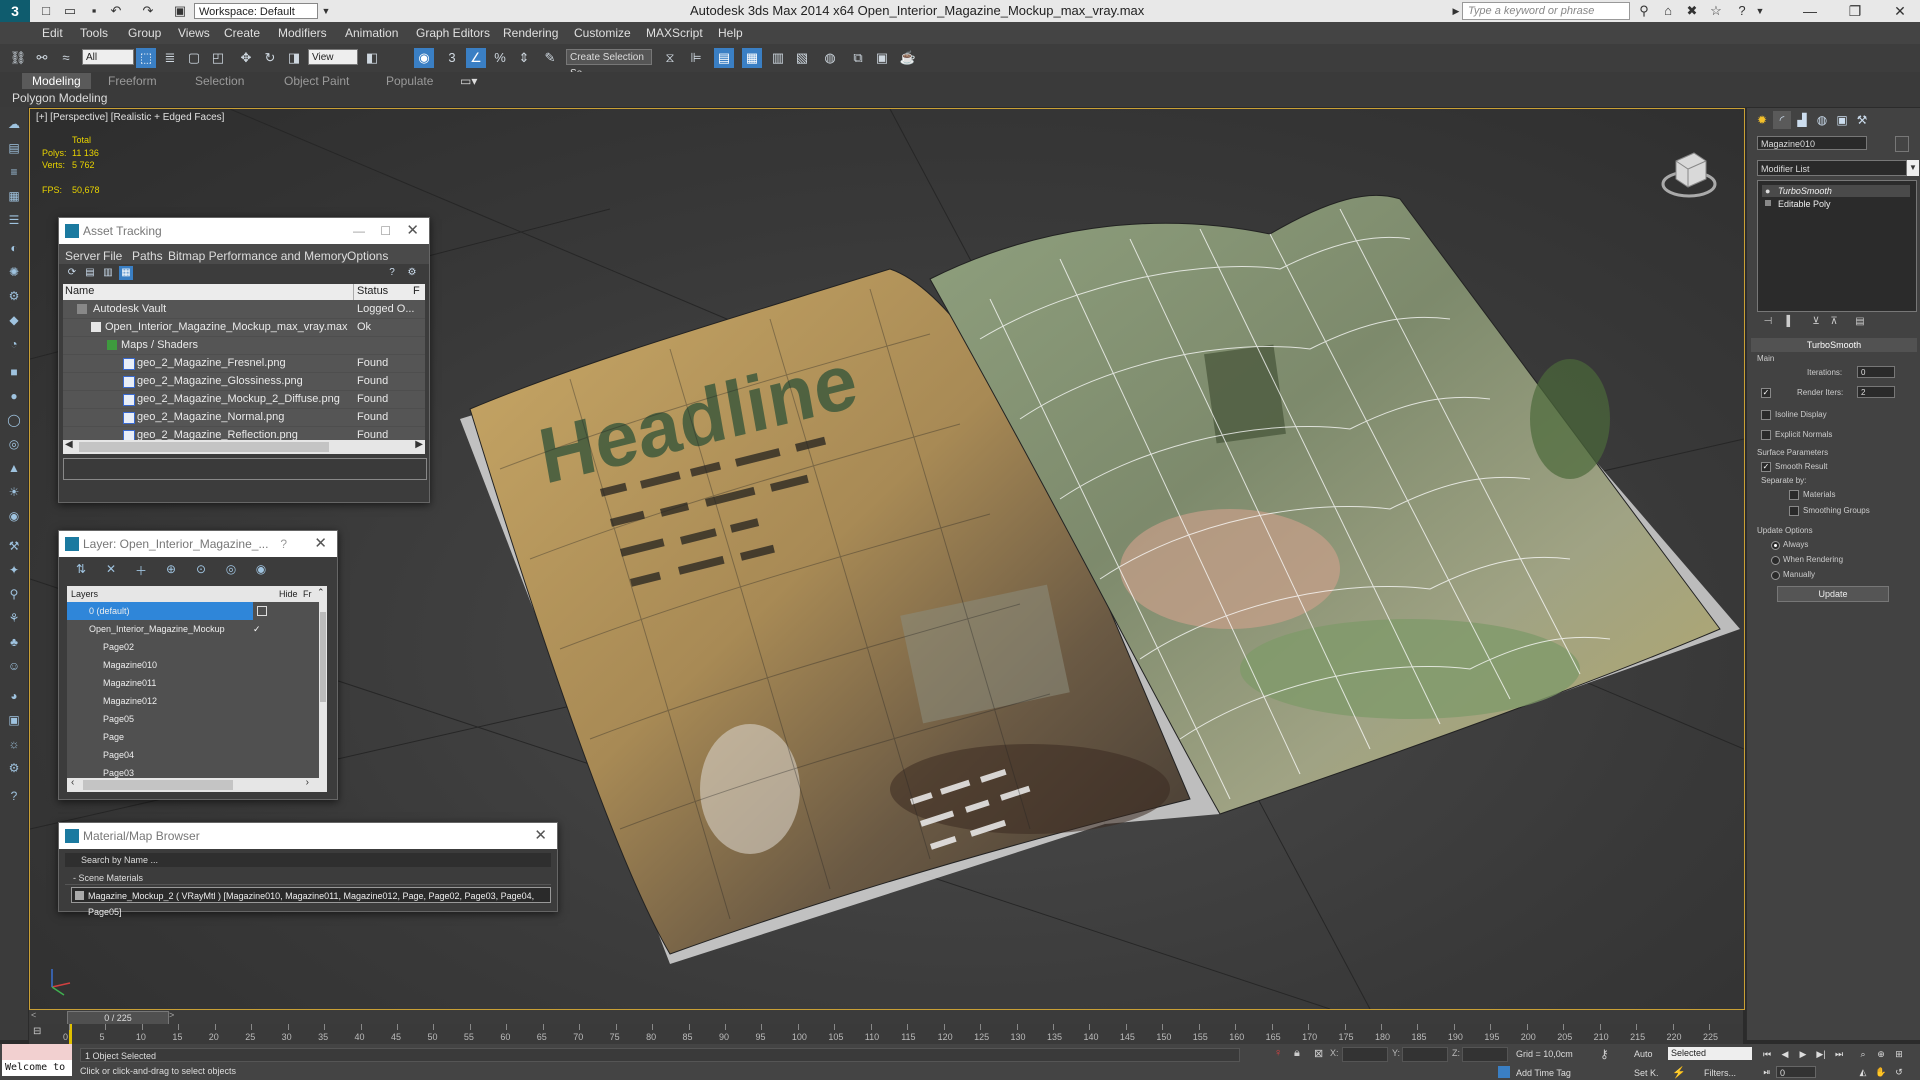 The width and height of the screenshot is (1920, 1080). What do you see at coordinates (14, 124) in the screenshot?
I see `scene-explorer-icon: ☁` at bounding box center [14, 124].